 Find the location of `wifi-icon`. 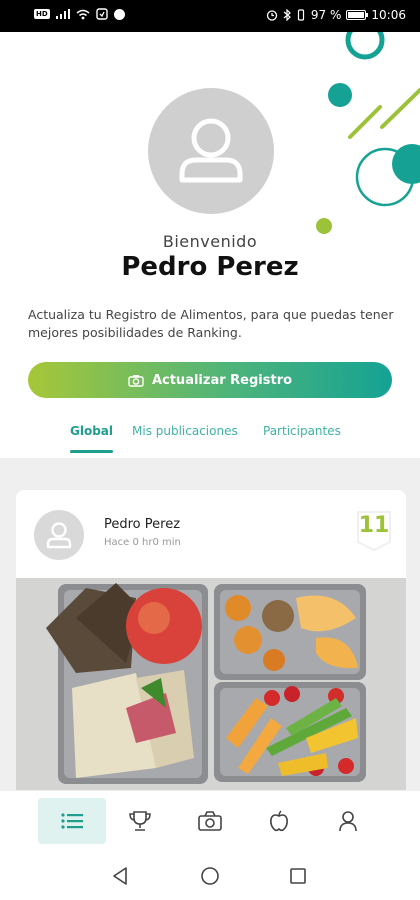

wifi-icon is located at coordinates (83, 14).